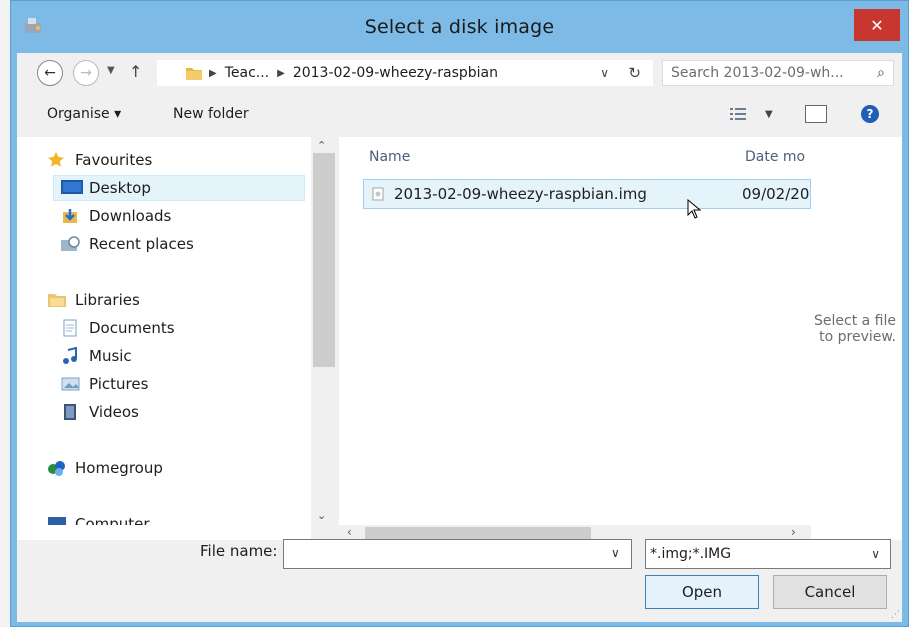 This screenshot has height=627, width=909. What do you see at coordinates (738, 114) in the screenshot?
I see `view-options-icon` at bounding box center [738, 114].